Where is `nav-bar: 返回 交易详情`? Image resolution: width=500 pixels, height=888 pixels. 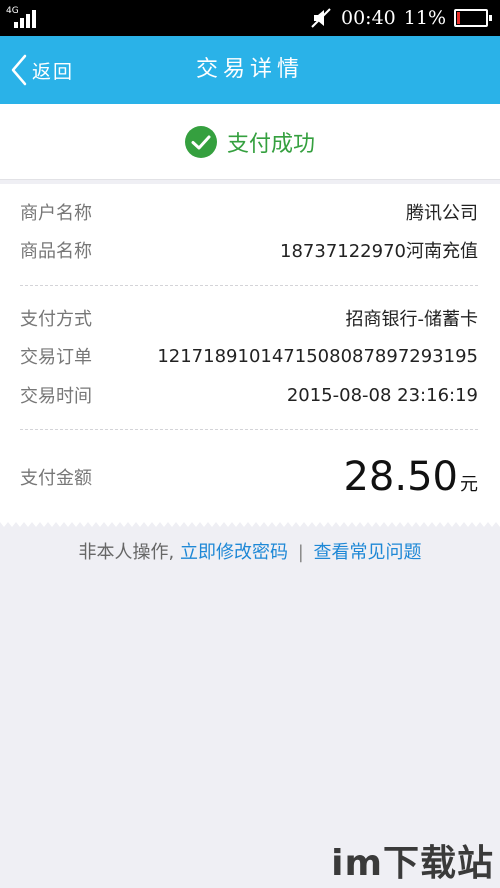
nav-bar: 返回 交易详情 is located at coordinates (250, 70).